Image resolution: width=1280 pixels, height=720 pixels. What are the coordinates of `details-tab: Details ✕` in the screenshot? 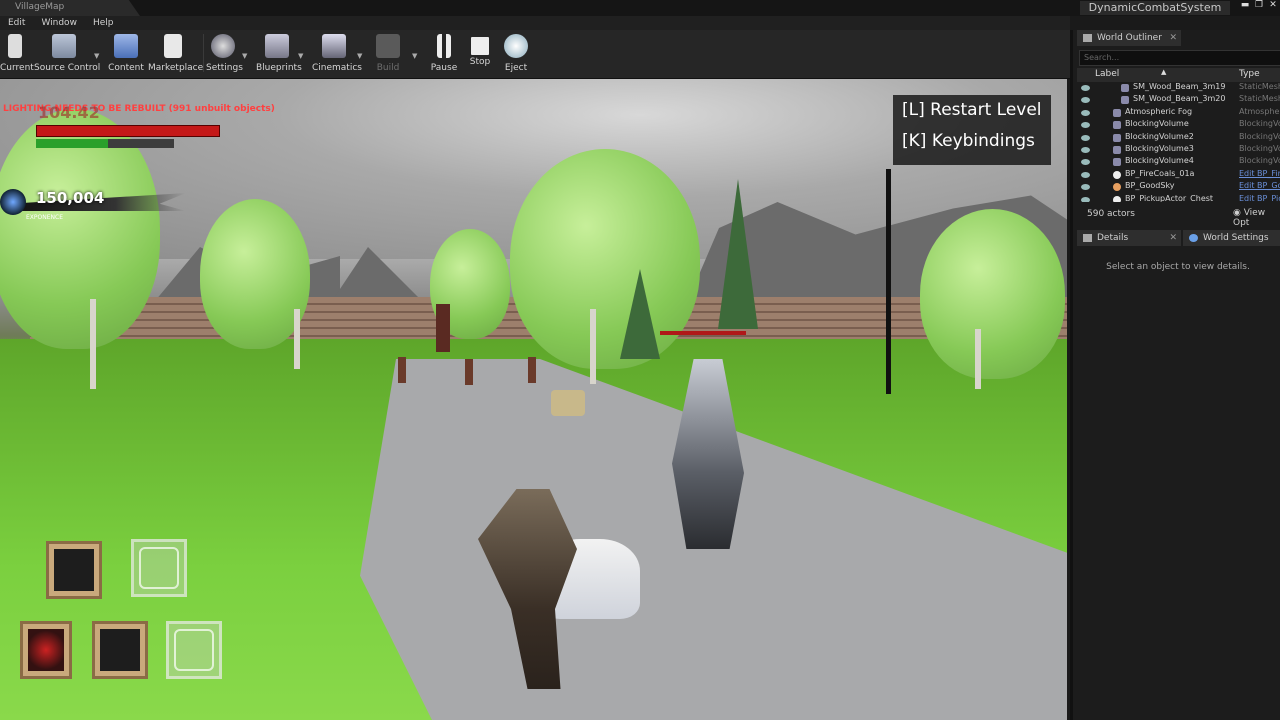 It's located at (1129, 238).